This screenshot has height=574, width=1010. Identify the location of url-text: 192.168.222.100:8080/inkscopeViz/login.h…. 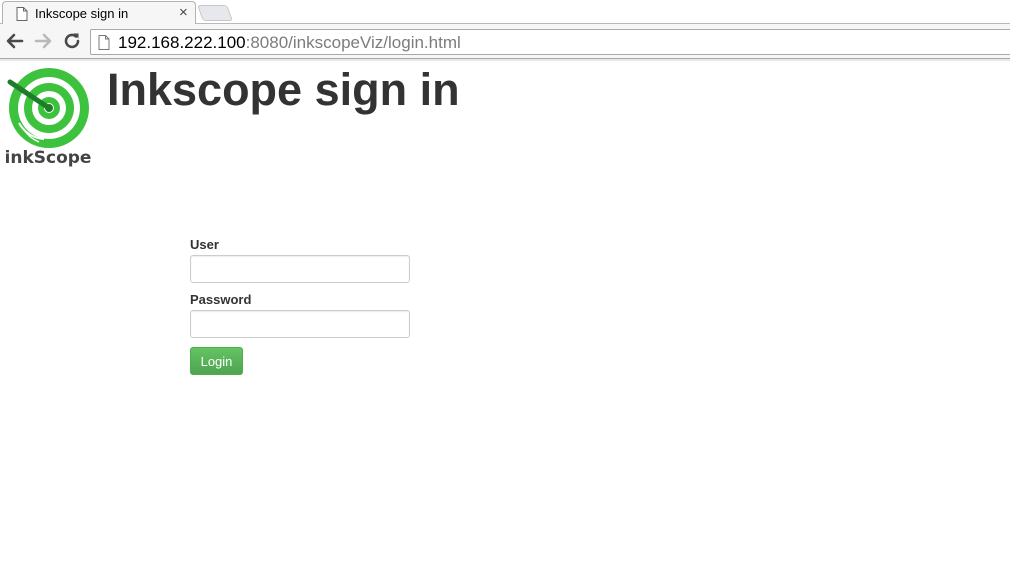
(289, 43).